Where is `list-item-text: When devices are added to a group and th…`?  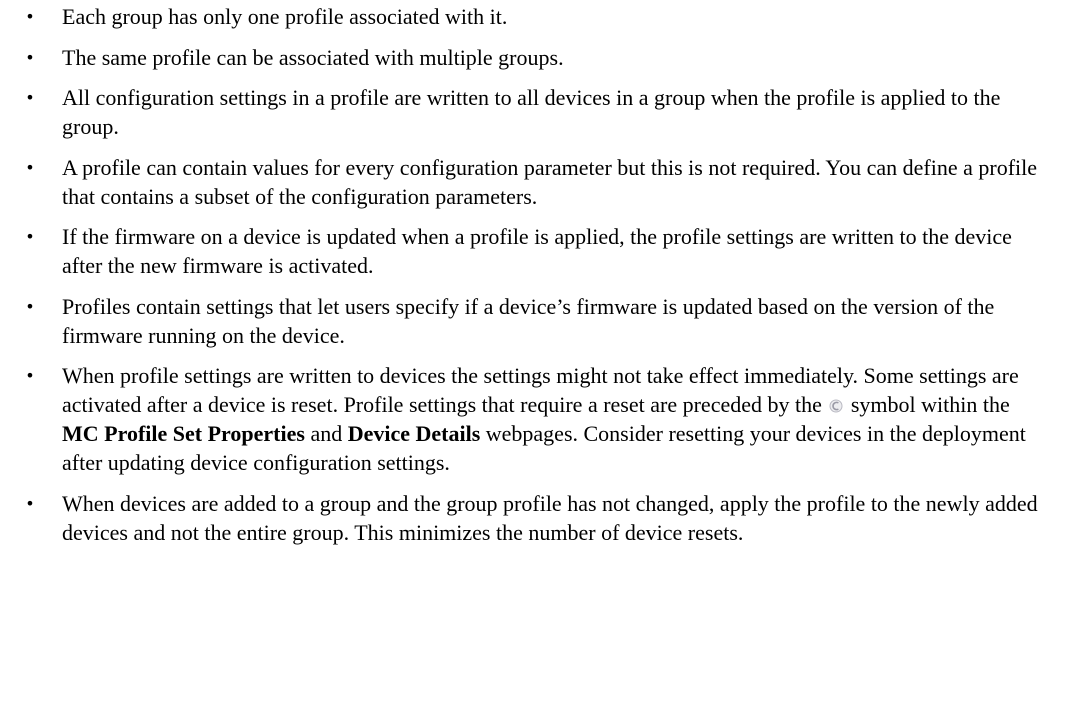
list-item-text: When devices are added to a group and th… is located at coordinates (550, 517).